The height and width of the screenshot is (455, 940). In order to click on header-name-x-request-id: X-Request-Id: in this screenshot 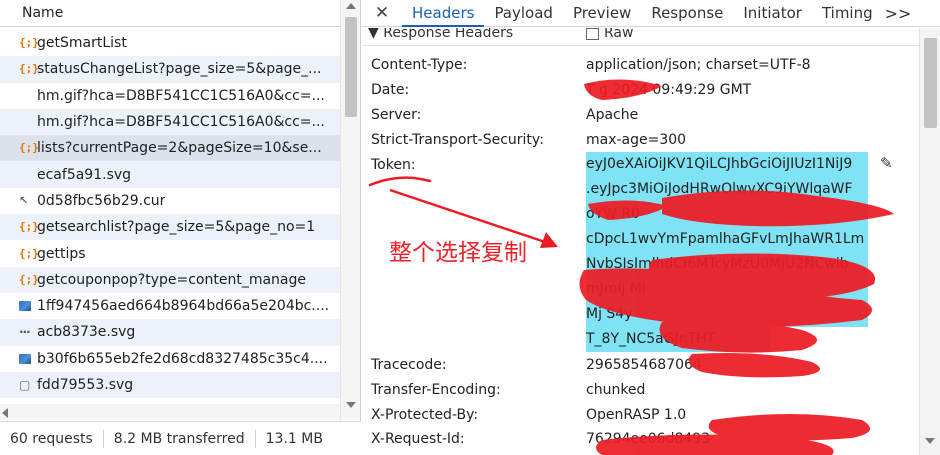, I will do `click(418, 439)`.